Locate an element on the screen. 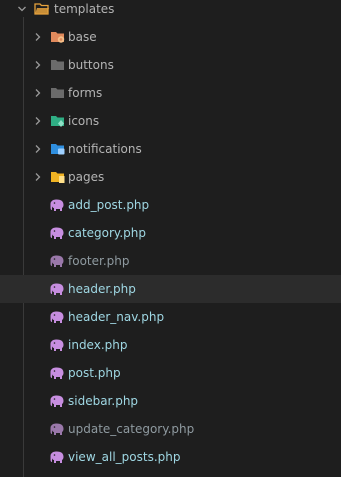 The width and height of the screenshot is (341, 477). tree-item-label: templates is located at coordinates (84, 9).